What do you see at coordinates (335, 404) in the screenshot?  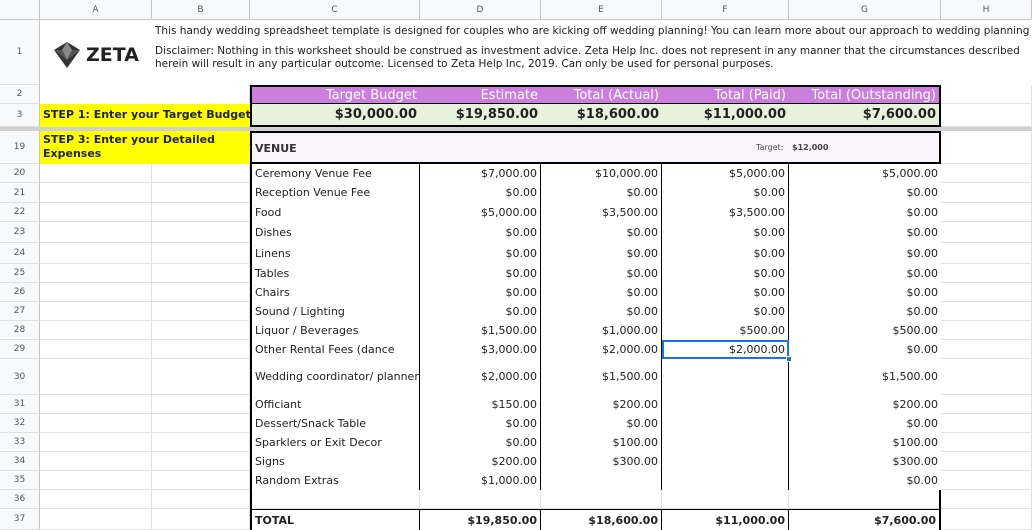 I see `item-name: Officiant` at bounding box center [335, 404].